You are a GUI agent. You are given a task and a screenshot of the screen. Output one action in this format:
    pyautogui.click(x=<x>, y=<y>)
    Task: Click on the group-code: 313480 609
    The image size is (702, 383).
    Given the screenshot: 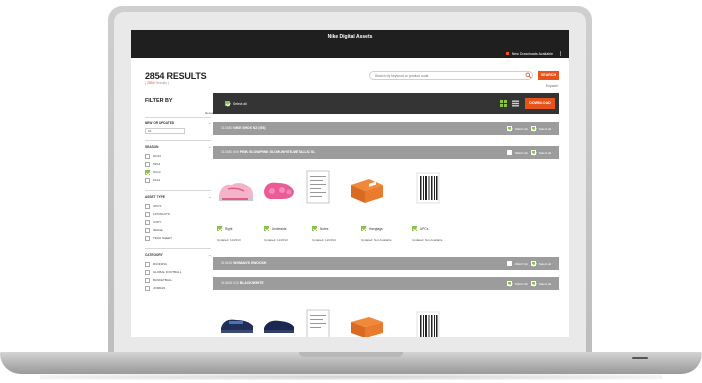 What is the action you would take?
    pyautogui.click(x=230, y=152)
    